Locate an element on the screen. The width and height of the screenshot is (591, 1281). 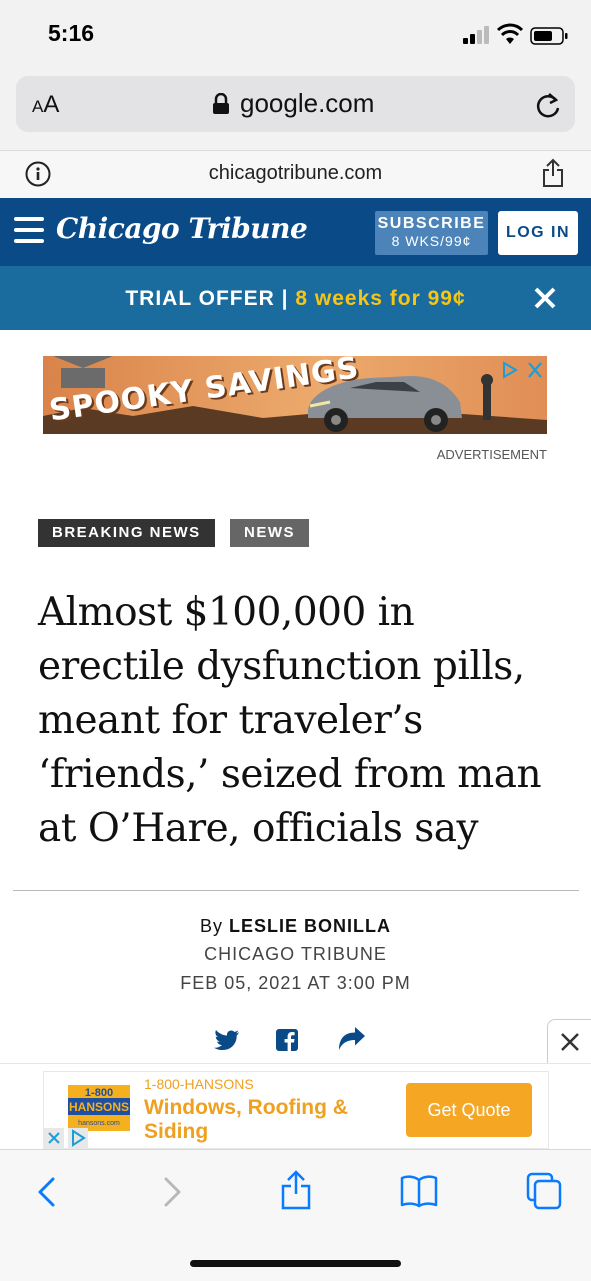
trial-offer-text: TRIAL OFFER | 8 weeks for 99¢ is located at coordinates (295, 299).